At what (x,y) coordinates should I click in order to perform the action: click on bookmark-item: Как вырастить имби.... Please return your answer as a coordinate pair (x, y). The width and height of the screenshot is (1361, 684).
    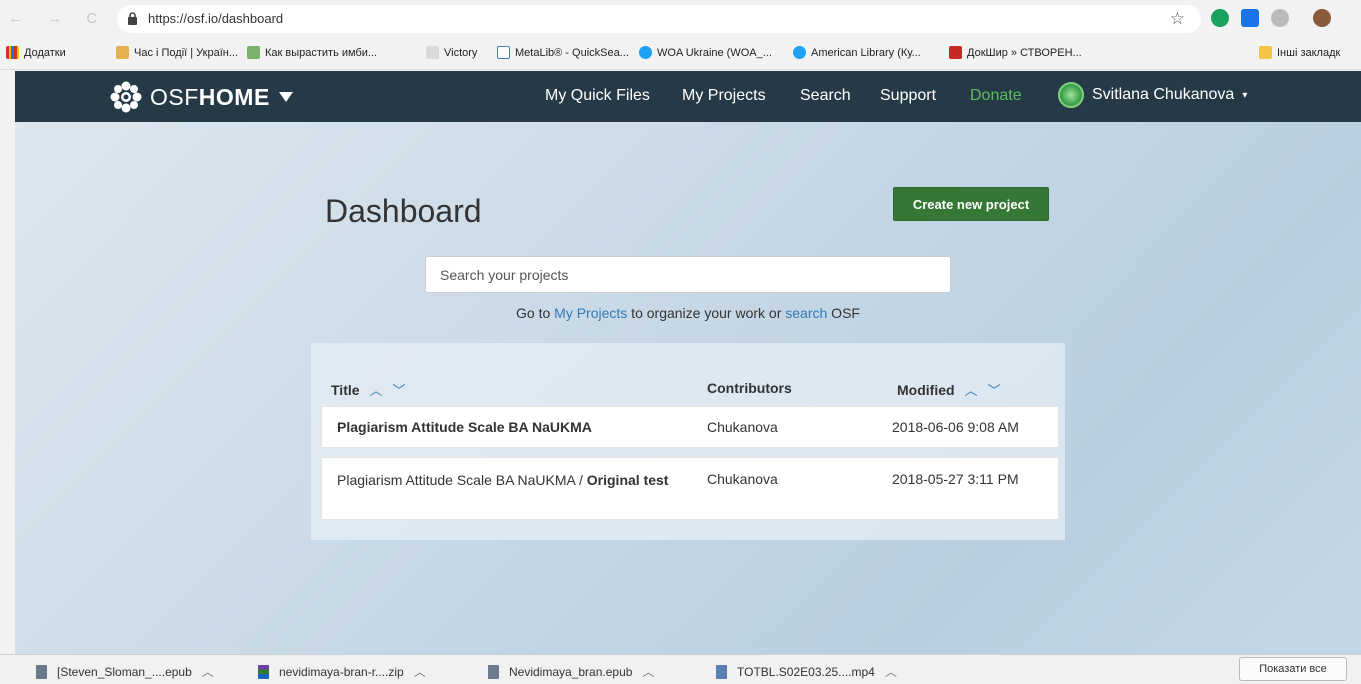
    Looking at the image, I should click on (312, 52).